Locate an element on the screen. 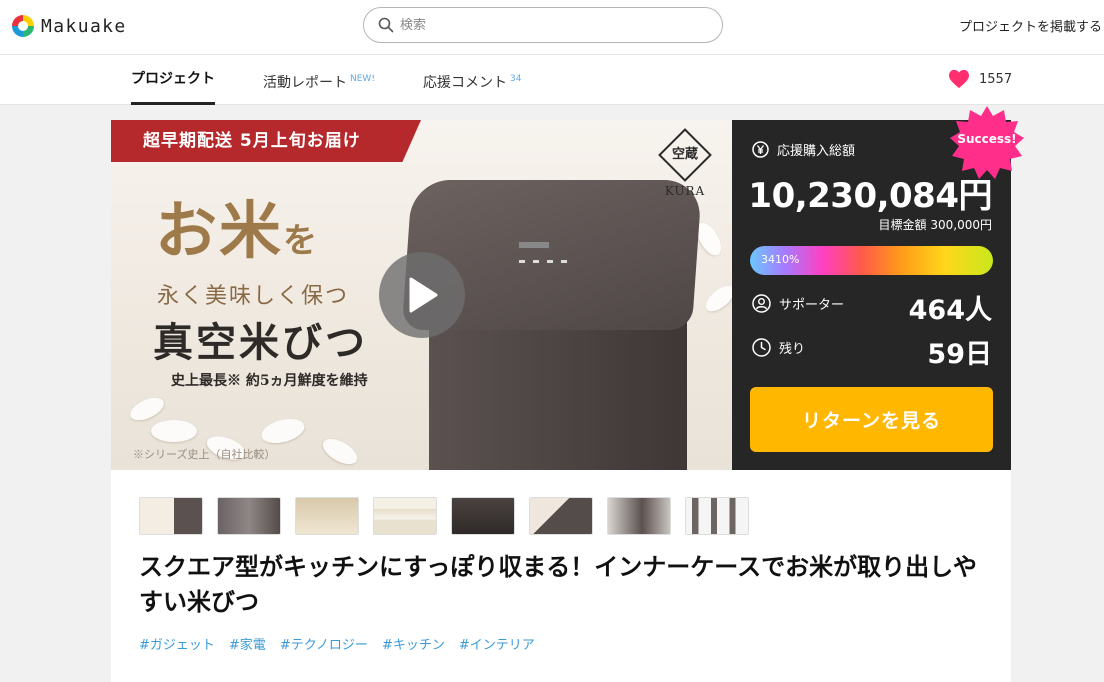 The width and height of the screenshot is (1104, 682). tab-activity-report-label: 活動レポート is located at coordinates (305, 83).